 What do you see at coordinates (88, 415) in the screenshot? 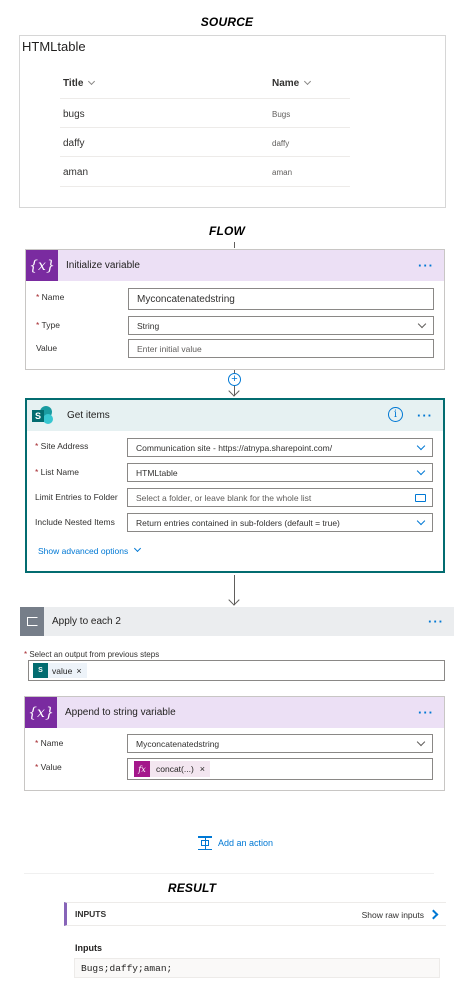
I see `card-title: Get items` at bounding box center [88, 415].